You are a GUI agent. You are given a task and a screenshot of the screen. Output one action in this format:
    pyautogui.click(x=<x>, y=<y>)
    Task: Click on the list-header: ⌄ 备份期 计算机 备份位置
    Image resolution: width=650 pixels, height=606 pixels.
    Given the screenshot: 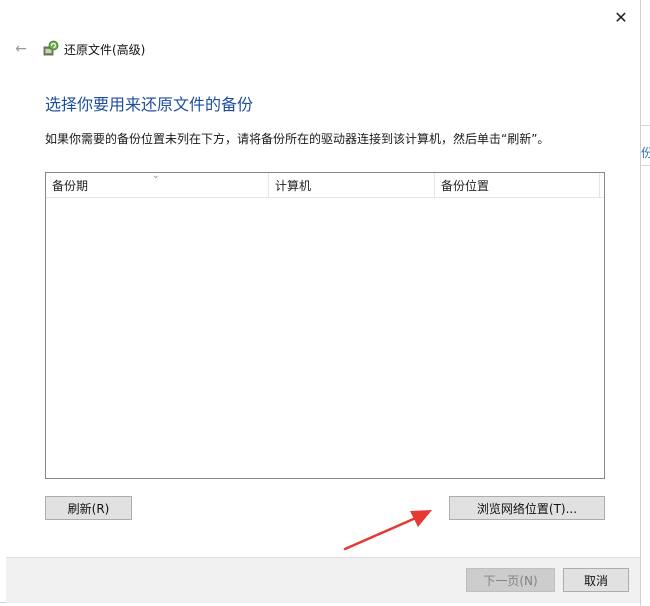 What is the action you would take?
    pyautogui.click(x=325, y=184)
    